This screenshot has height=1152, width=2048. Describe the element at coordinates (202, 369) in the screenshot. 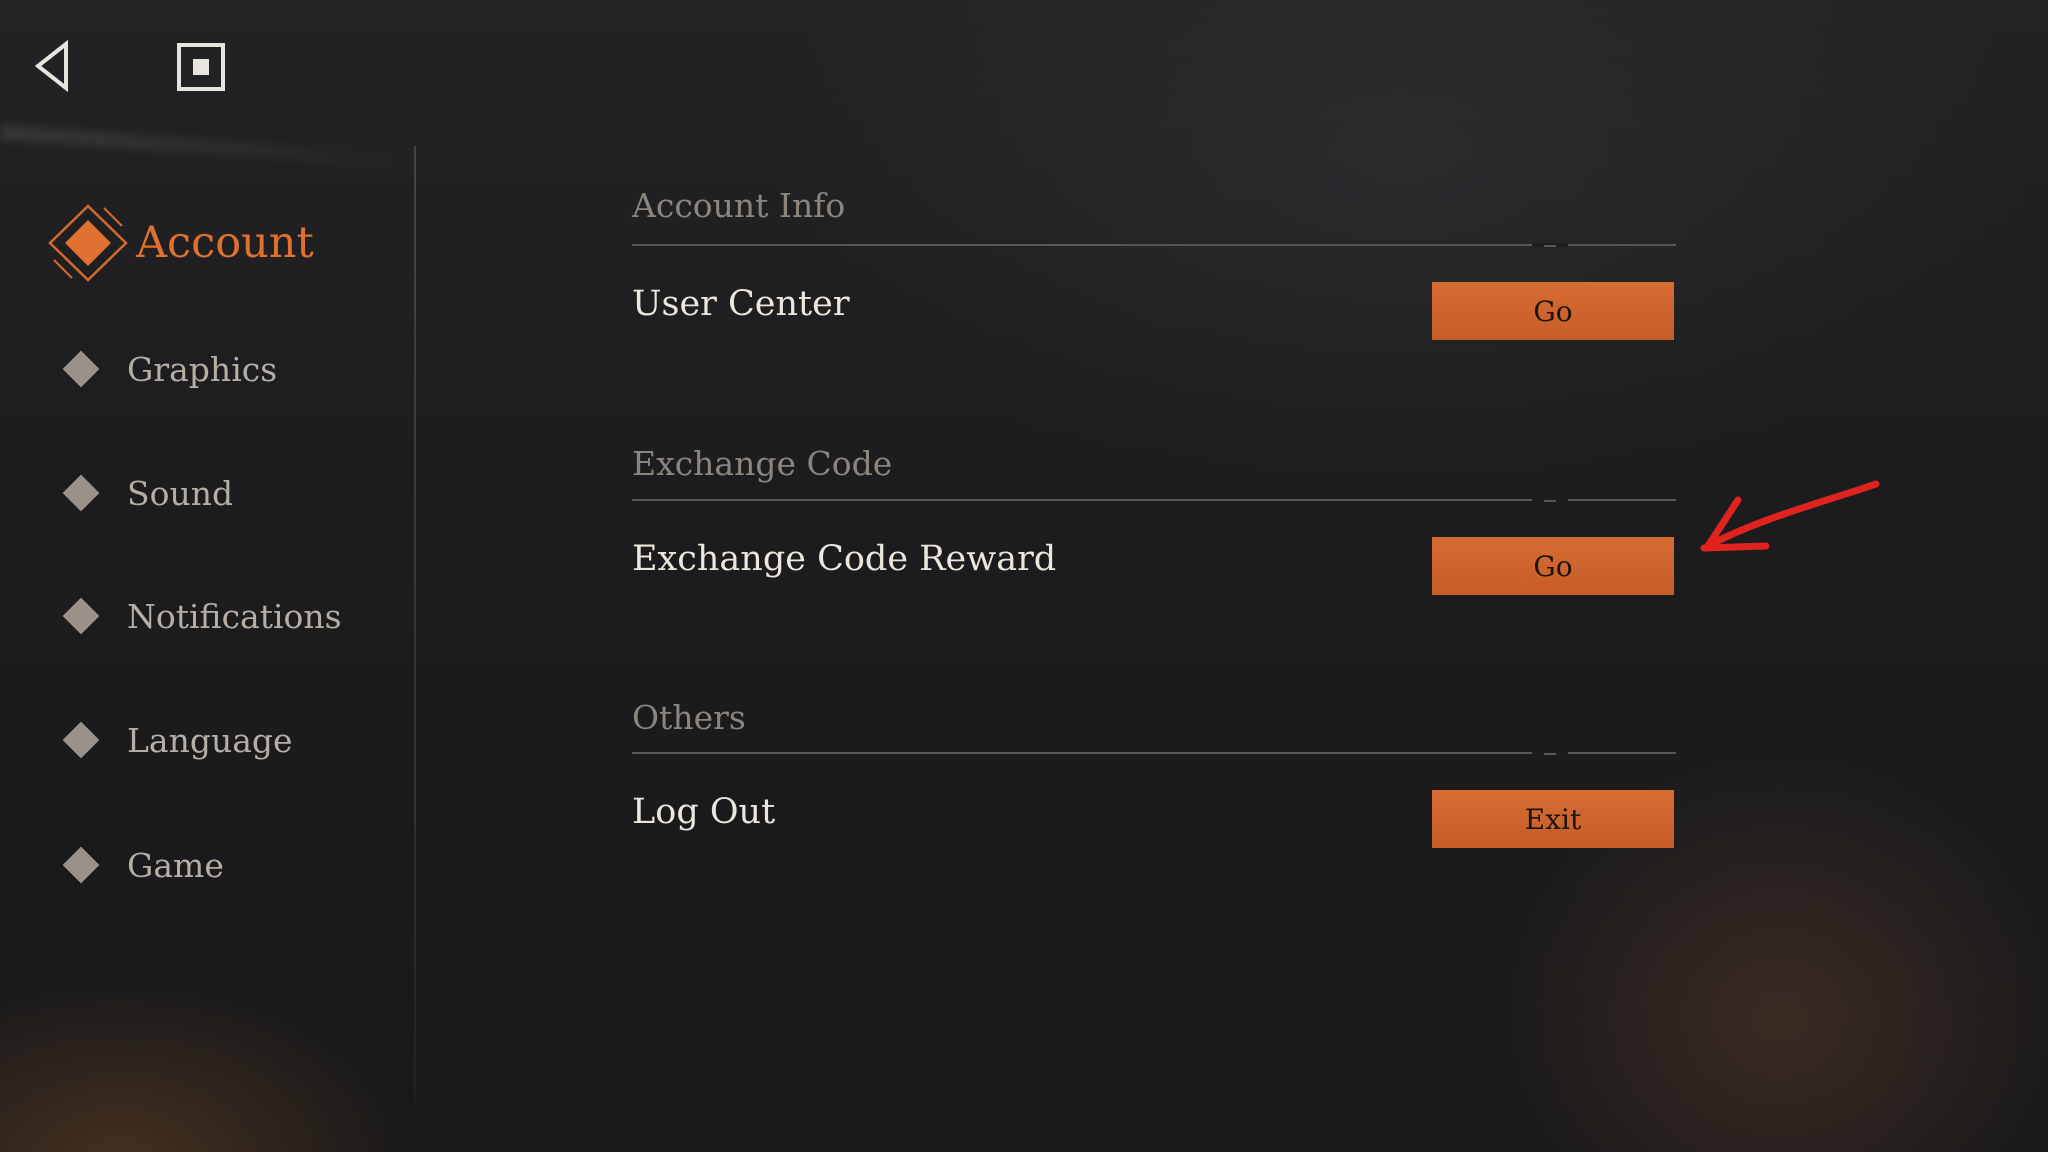

I see `sidebar-item-label: Graphics` at that location.